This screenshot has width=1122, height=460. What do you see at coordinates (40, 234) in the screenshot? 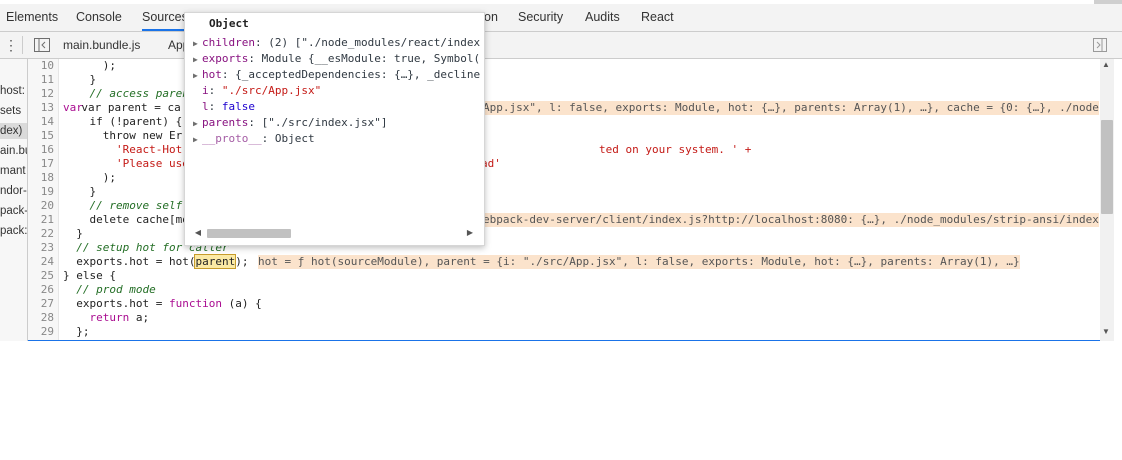
I see `line-number: 22` at bounding box center [40, 234].